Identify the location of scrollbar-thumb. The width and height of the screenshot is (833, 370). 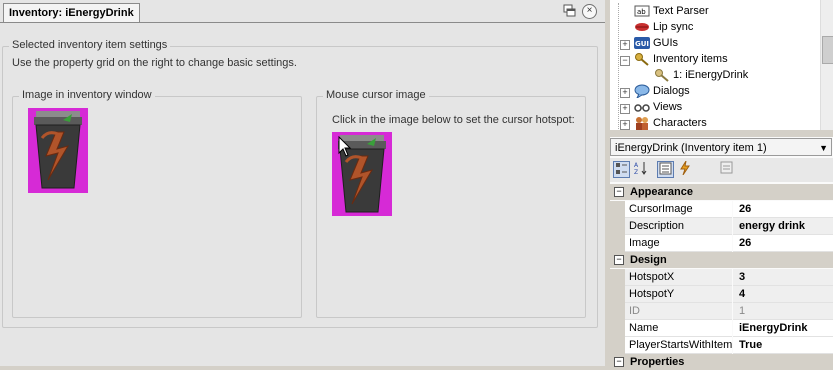
(827, 50).